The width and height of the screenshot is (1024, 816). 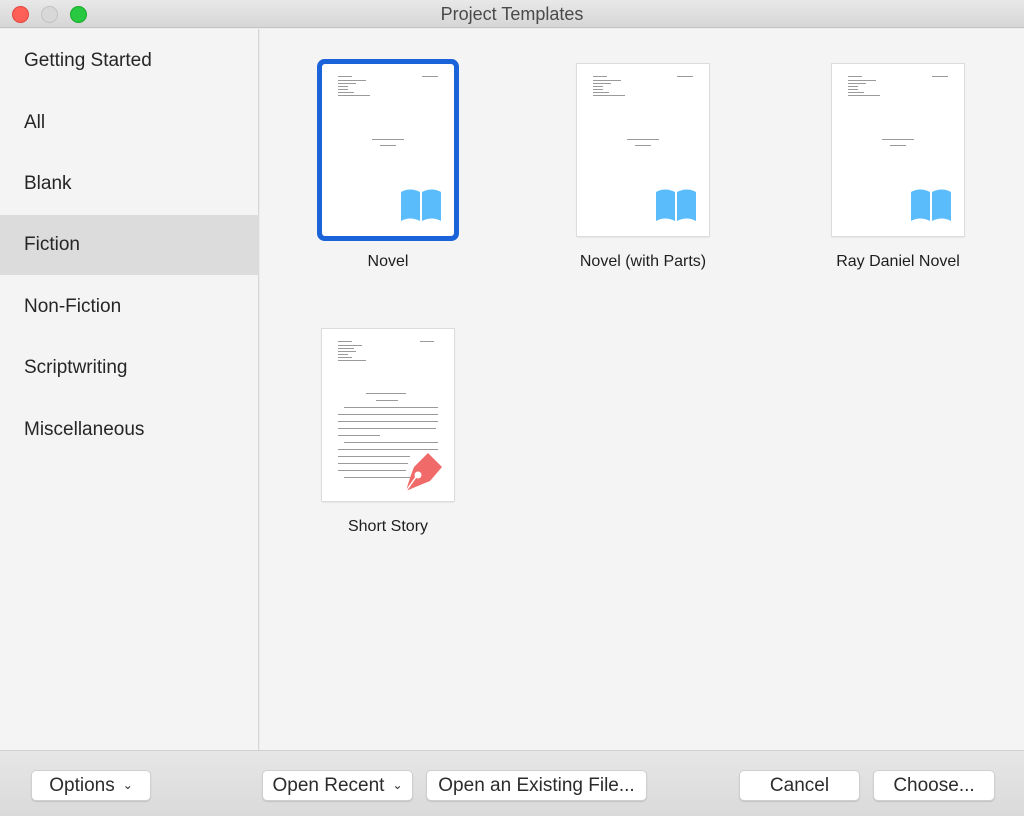 I want to click on sidebar-item-scriptwriting: Scriptwriting, so click(x=129, y=368).